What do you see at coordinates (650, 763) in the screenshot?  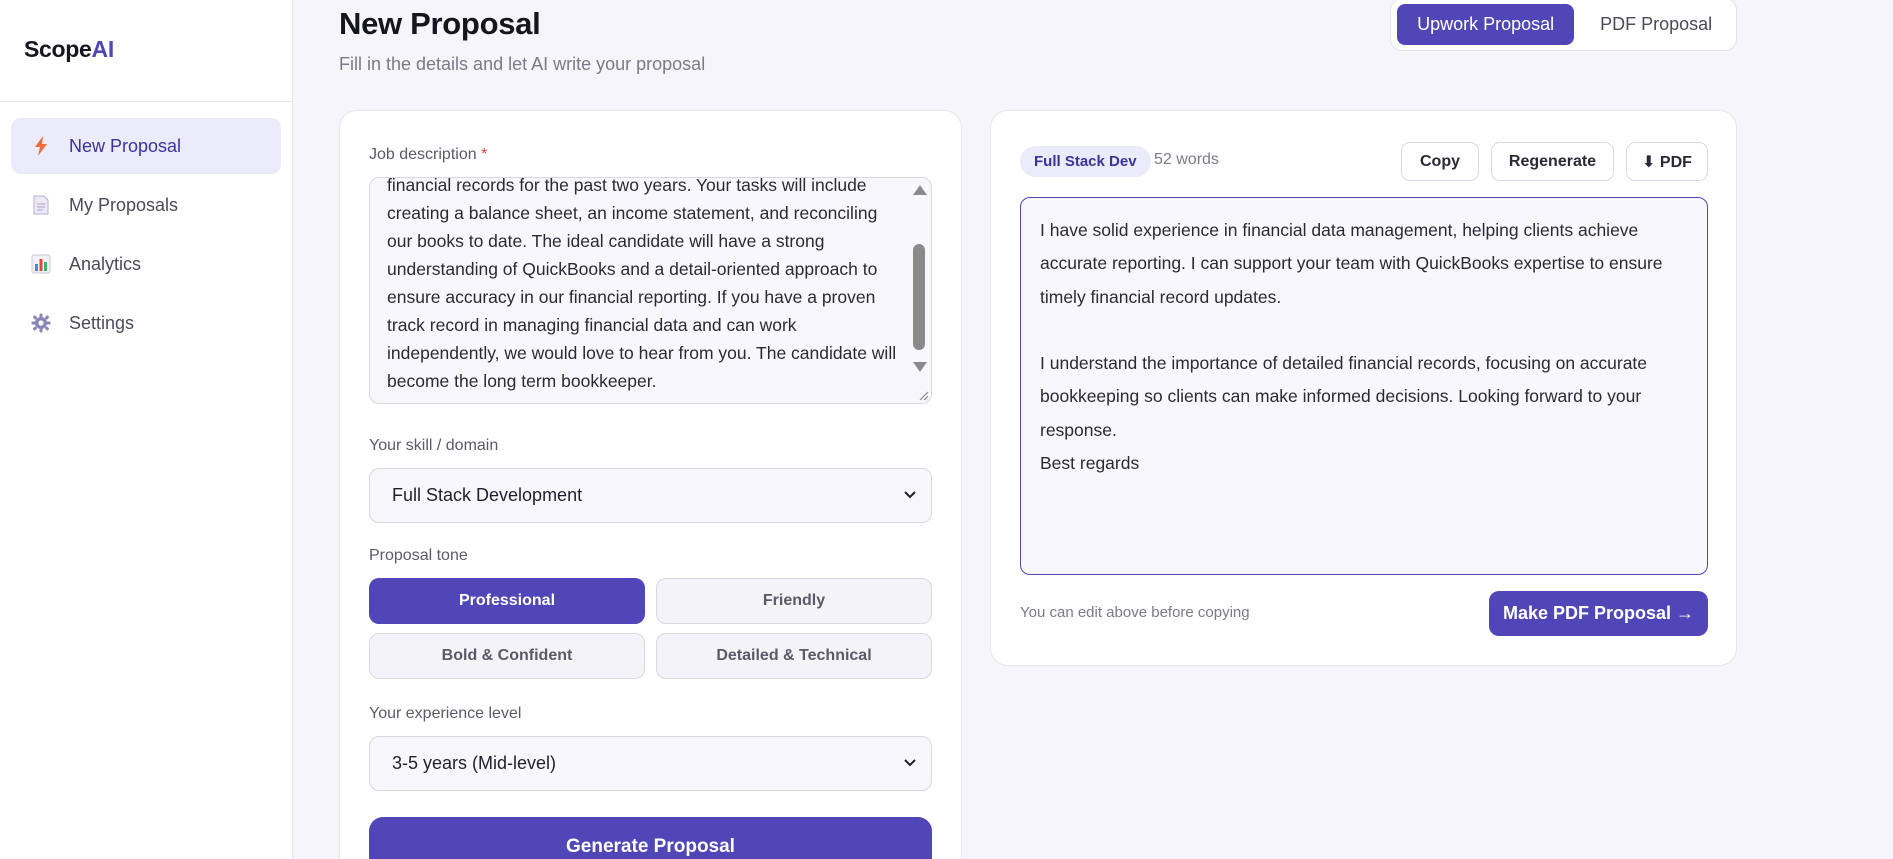 I see `experience-level-select: 3-5 years (Mid-level)` at bounding box center [650, 763].